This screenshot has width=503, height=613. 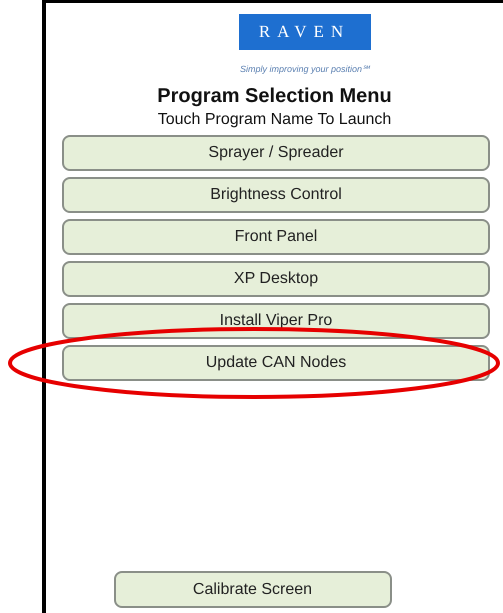 What do you see at coordinates (276, 236) in the screenshot?
I see `program-button: Front Panel` at bounding box center [276, 236].